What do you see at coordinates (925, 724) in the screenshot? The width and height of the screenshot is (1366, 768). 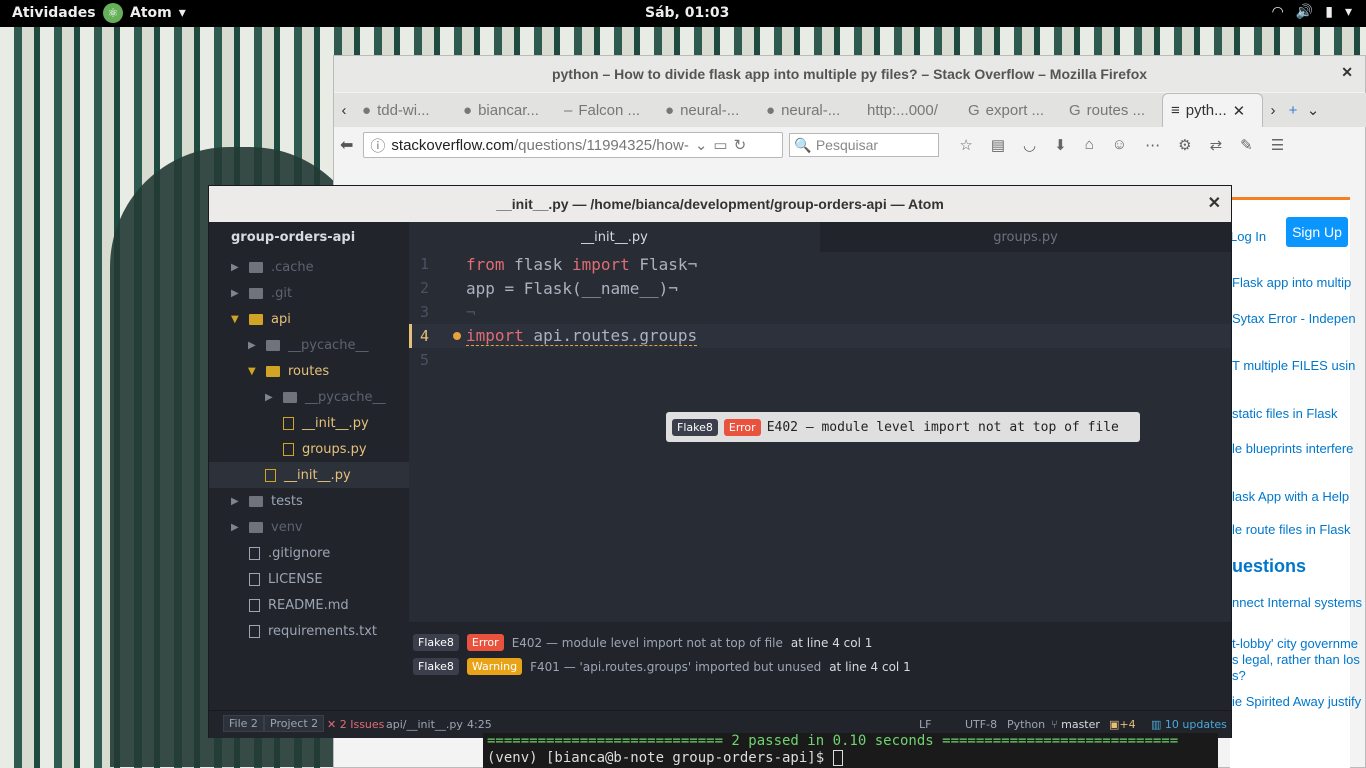 I see `line-ending: LF` at bounding box center [925, 724].